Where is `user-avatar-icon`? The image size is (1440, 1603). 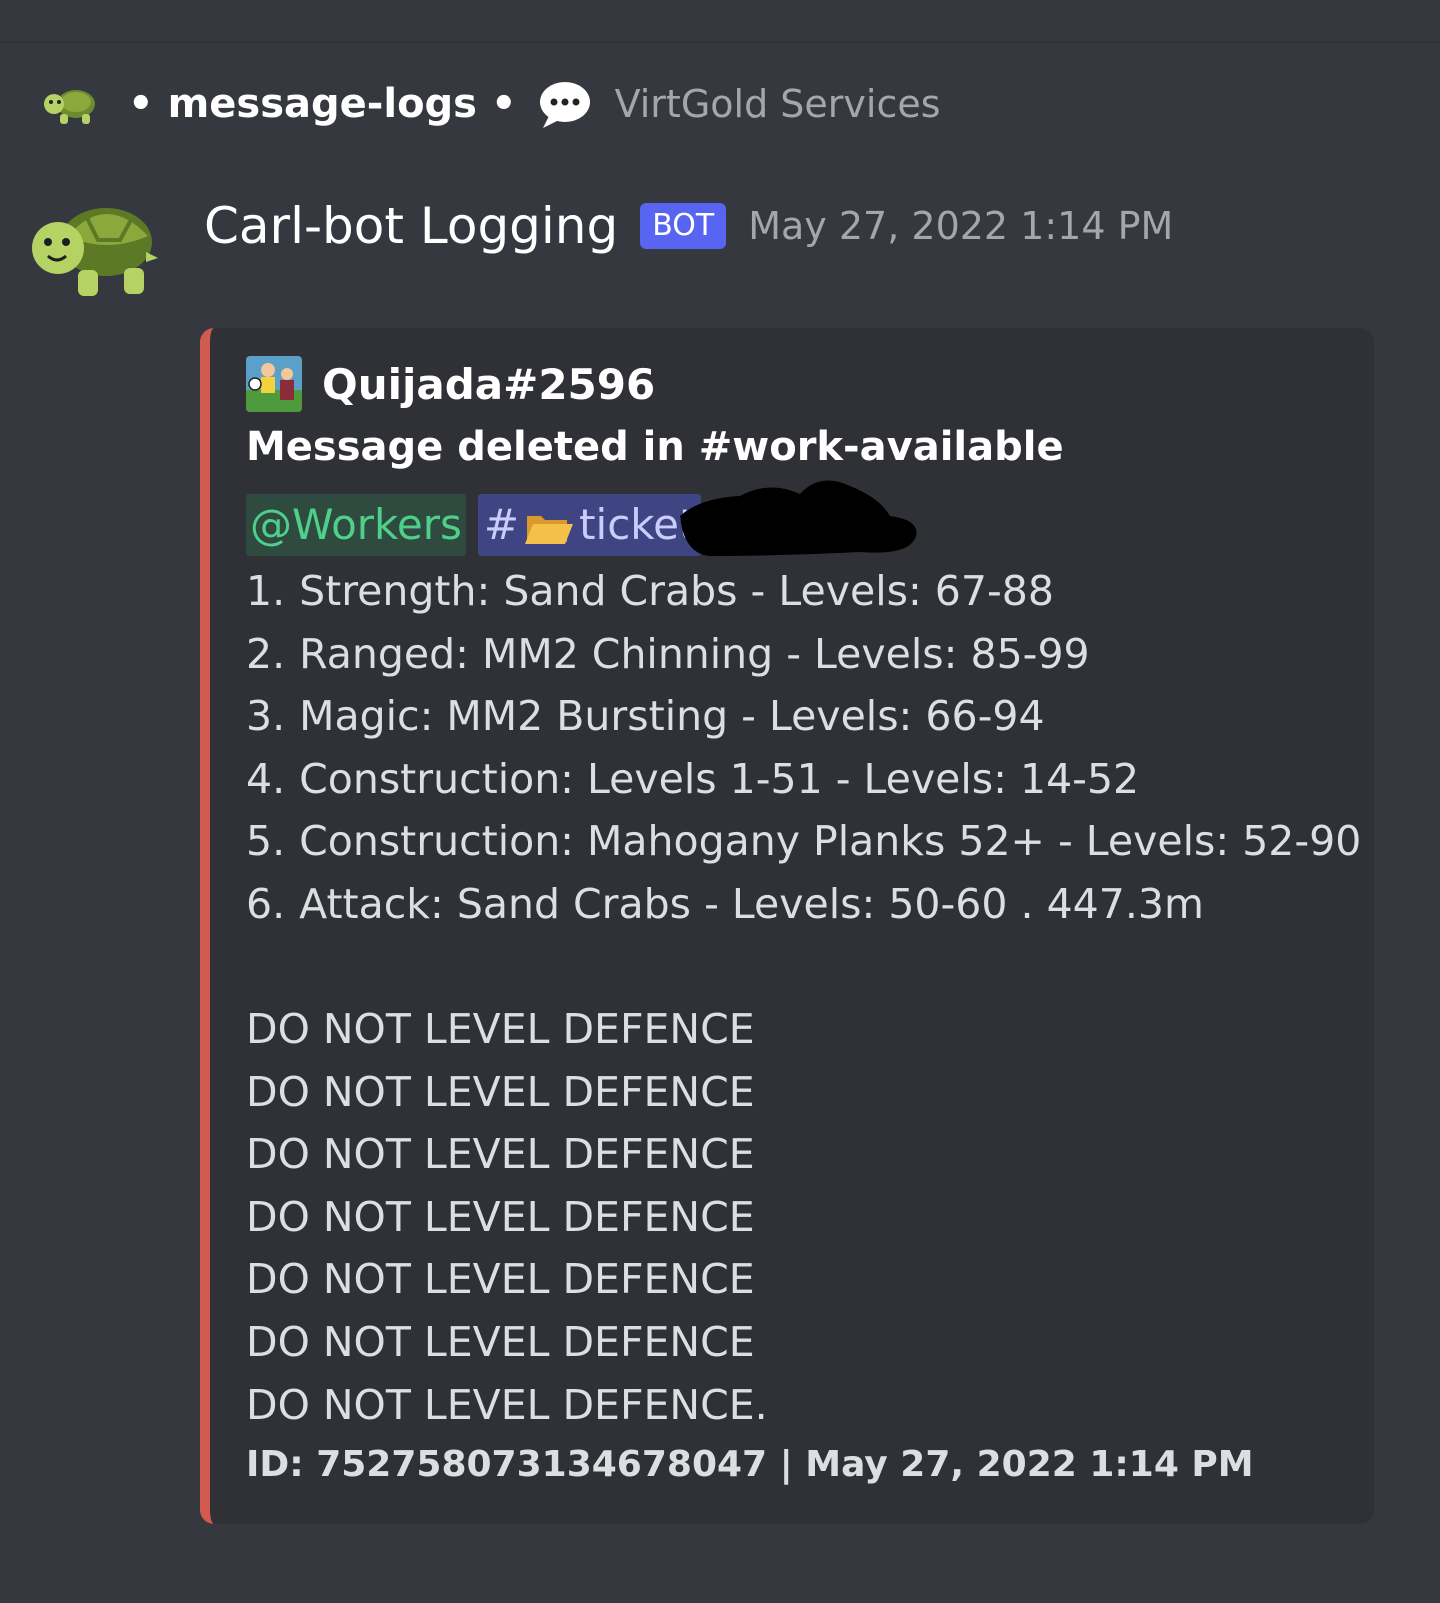
user-avatar-icon is located at coordinates (274, 384).